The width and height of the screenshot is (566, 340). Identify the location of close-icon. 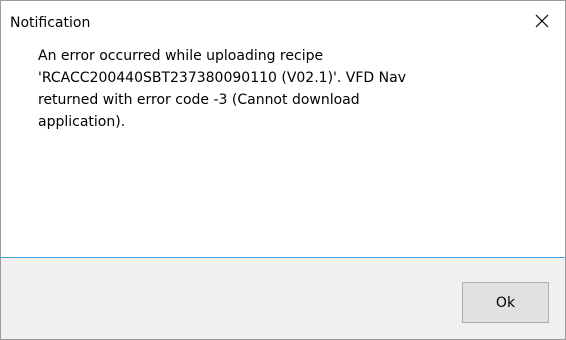
(542, 21).